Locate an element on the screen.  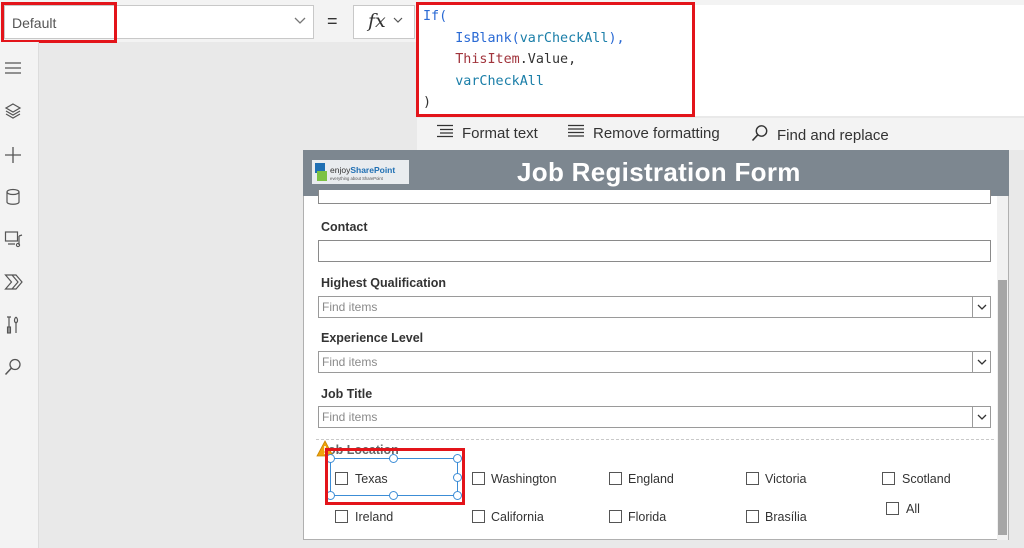
remove-formatting-label: Remove formatting is located at coordinates (656, 133).